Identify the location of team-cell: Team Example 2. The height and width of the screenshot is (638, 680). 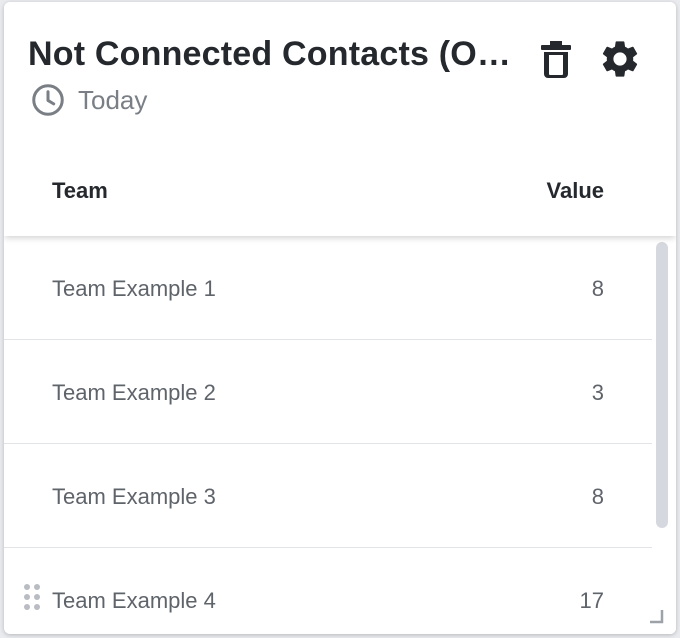
(134, 392).